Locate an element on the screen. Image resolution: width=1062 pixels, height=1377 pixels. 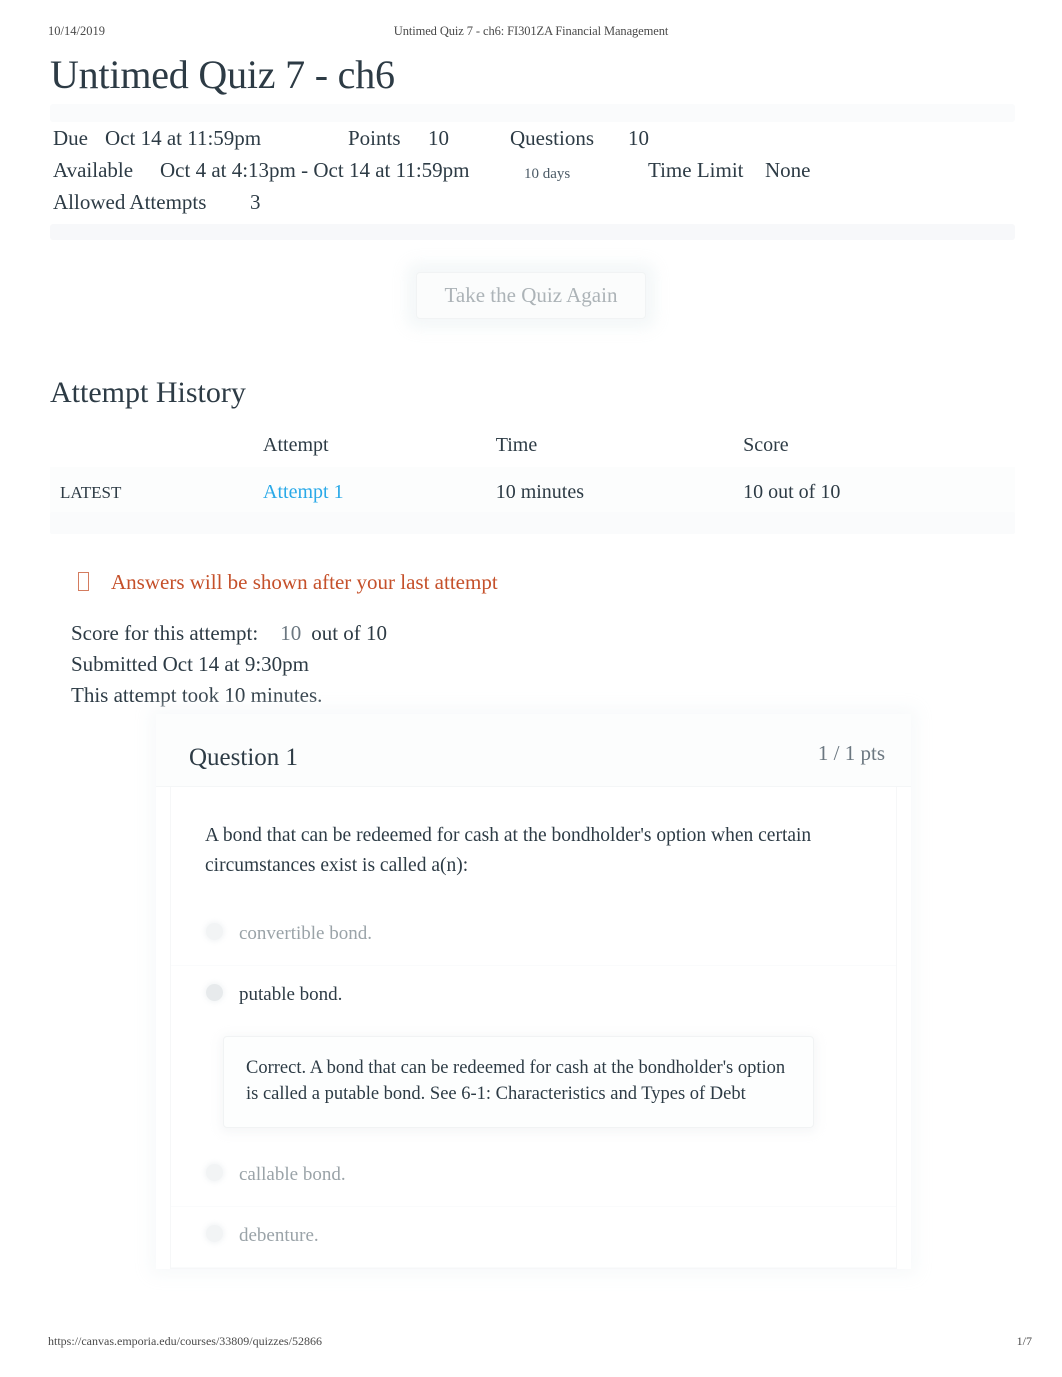
answer-label: callable bond. is located at coordinates (292, 1174).